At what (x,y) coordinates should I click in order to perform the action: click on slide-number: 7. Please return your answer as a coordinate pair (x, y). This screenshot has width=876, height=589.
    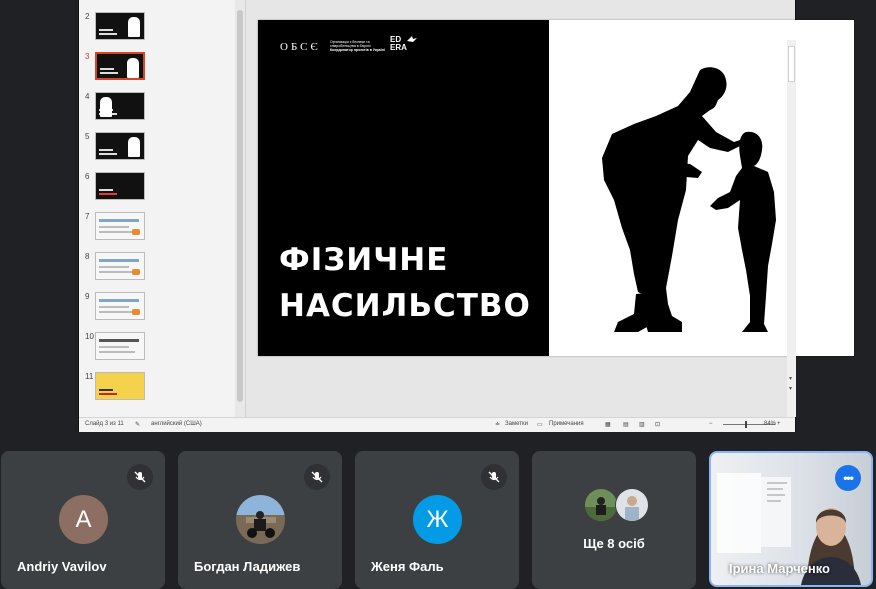
    Looking at the image, I should click on (87, 216).